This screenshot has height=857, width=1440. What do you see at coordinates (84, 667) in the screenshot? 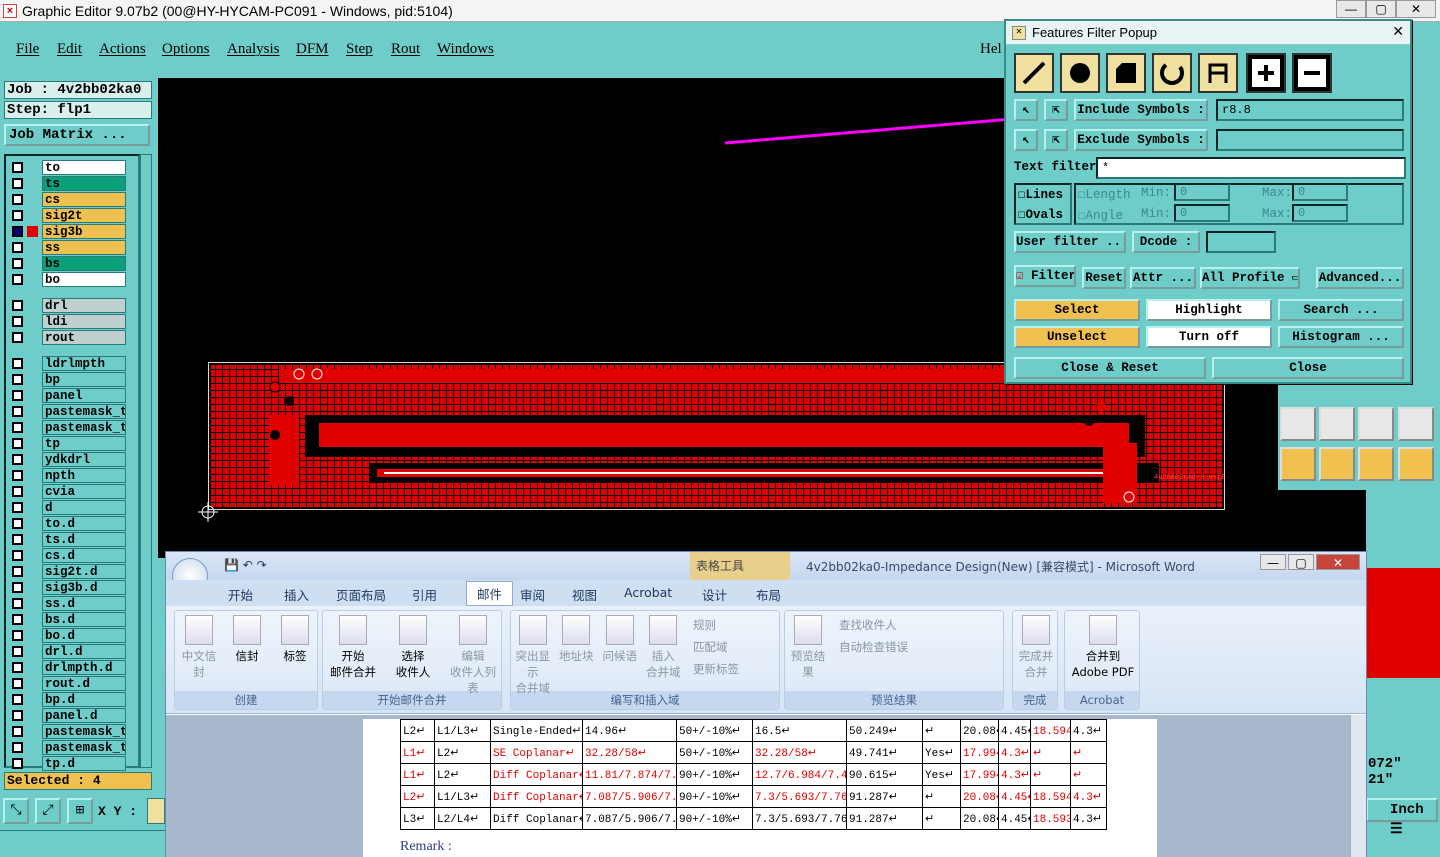
I see `layer-name: drlmpth.d` at bounding box center [84, 667].